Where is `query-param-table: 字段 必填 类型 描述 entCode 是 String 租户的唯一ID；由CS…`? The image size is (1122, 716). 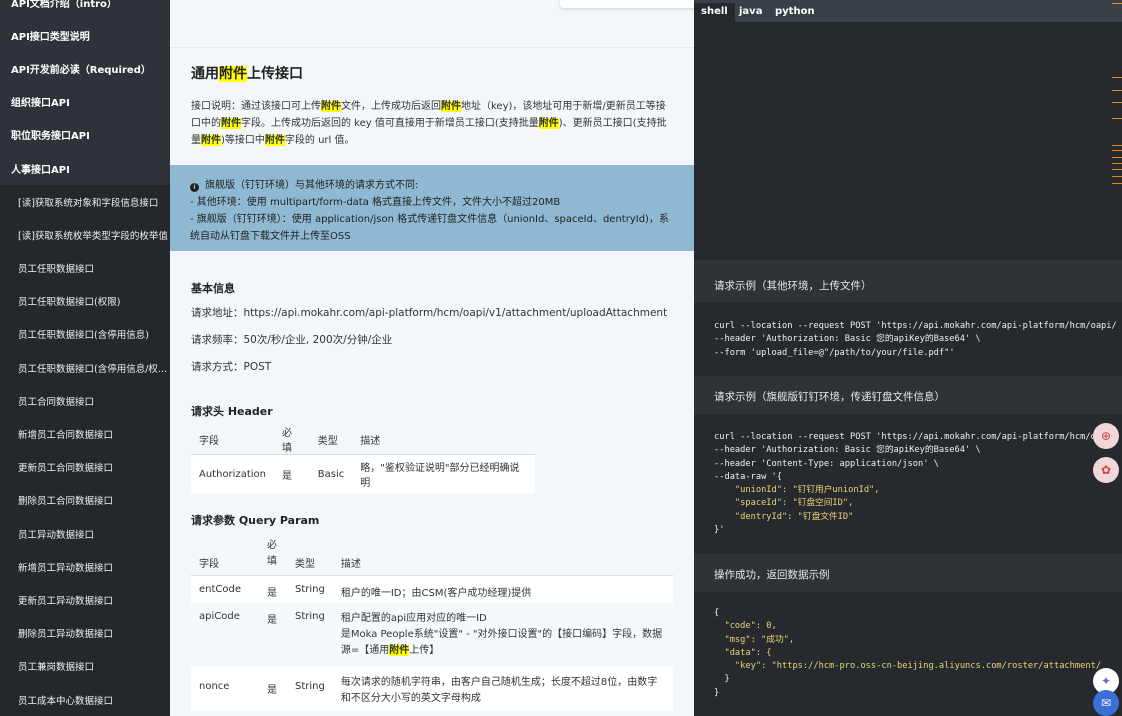
query-param-table: 字段 必填 类型 描述 entCode 是 String 租户的唯一ID；由CS… is located at coordinates (432, 624).